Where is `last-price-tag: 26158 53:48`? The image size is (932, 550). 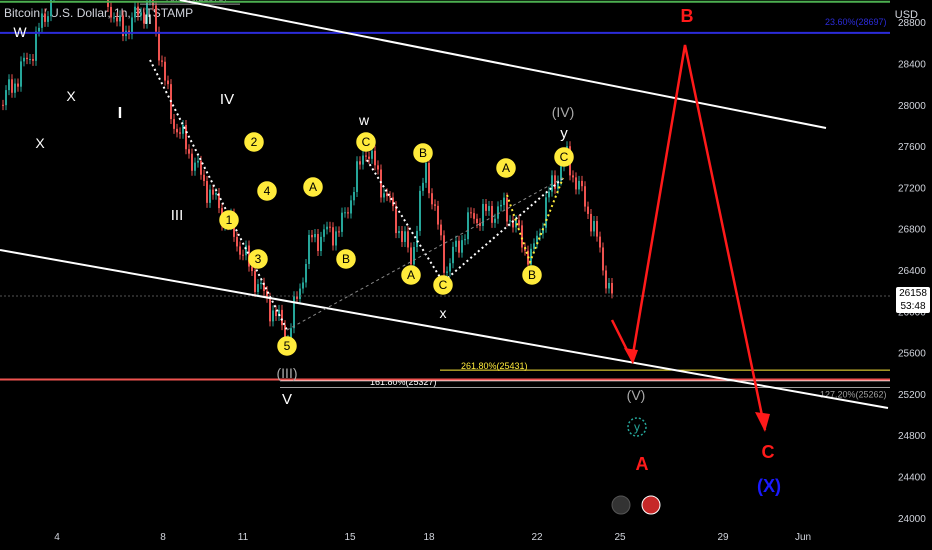
last-price-tag: 26158 53:48 is located at coordinates (913, 300).